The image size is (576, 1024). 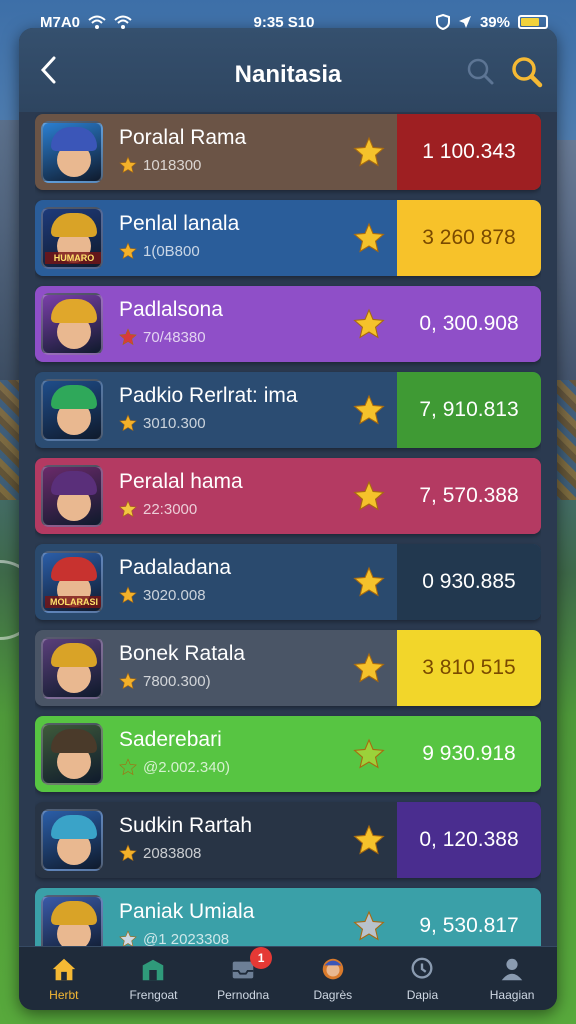 What do you see at coordinates (527, 72) in the screenshot?
I see `search-button` at bounding box center [527, 72].